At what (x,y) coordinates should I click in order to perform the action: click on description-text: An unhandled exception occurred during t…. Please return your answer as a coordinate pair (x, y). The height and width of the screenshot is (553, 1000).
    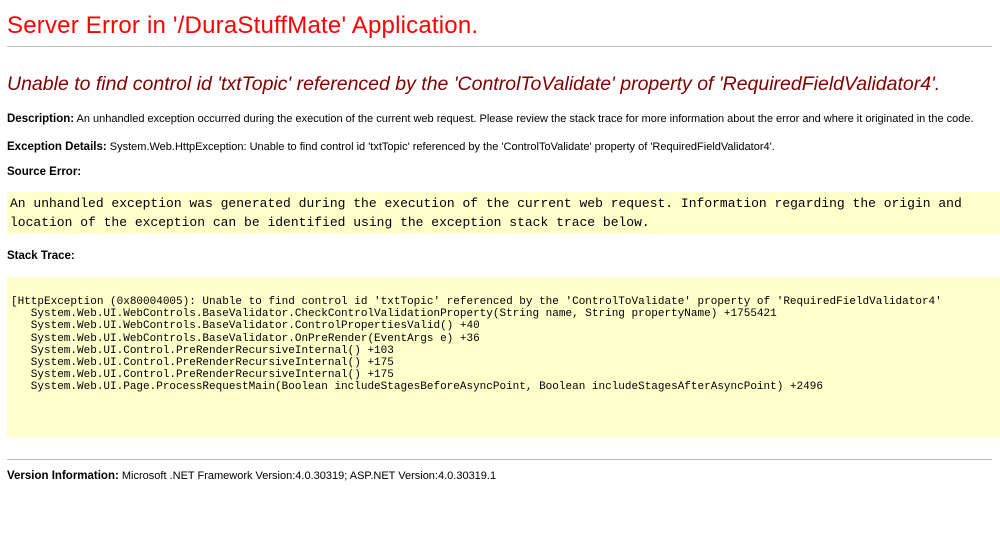
    Looking at the image, I should click on (525, 119).